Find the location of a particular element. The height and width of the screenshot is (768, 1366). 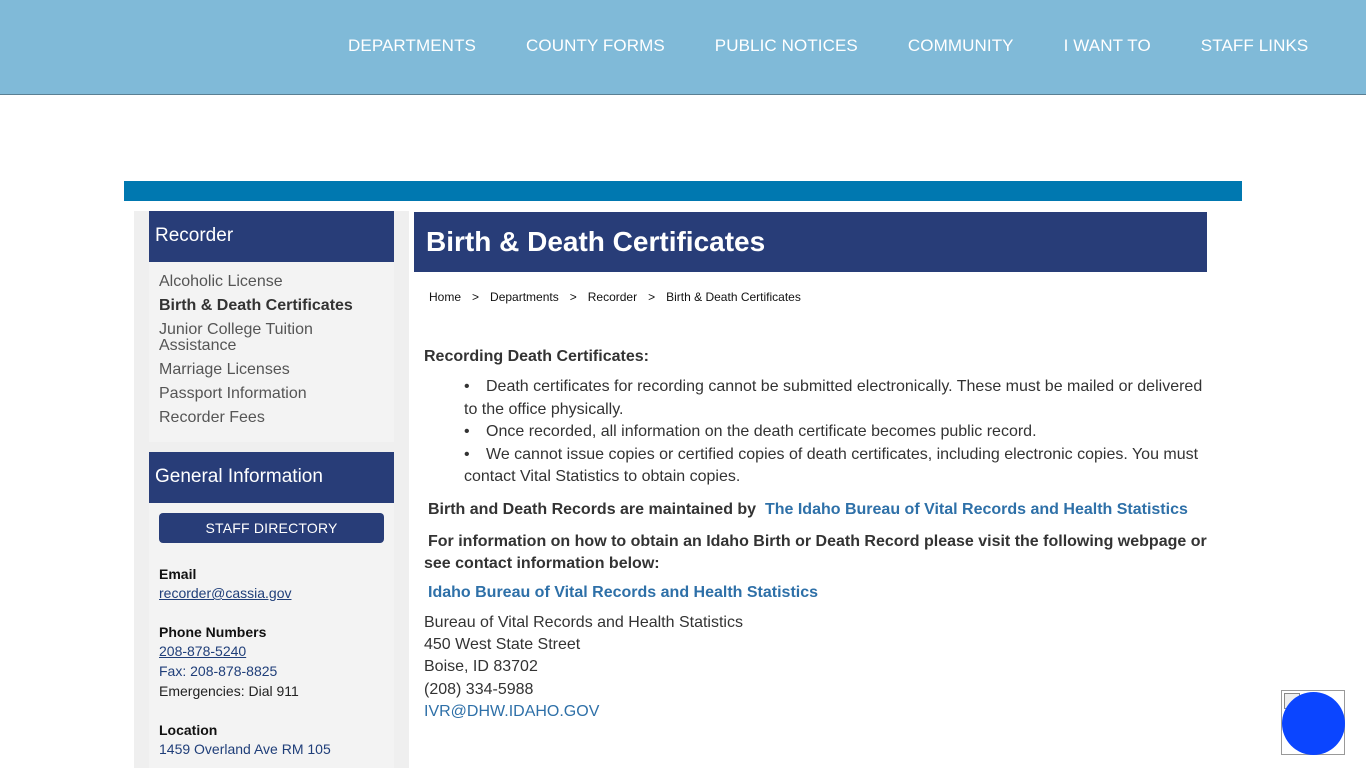

page-title-bar: Birth & Death Certificates is located at coordinates (810, 242).